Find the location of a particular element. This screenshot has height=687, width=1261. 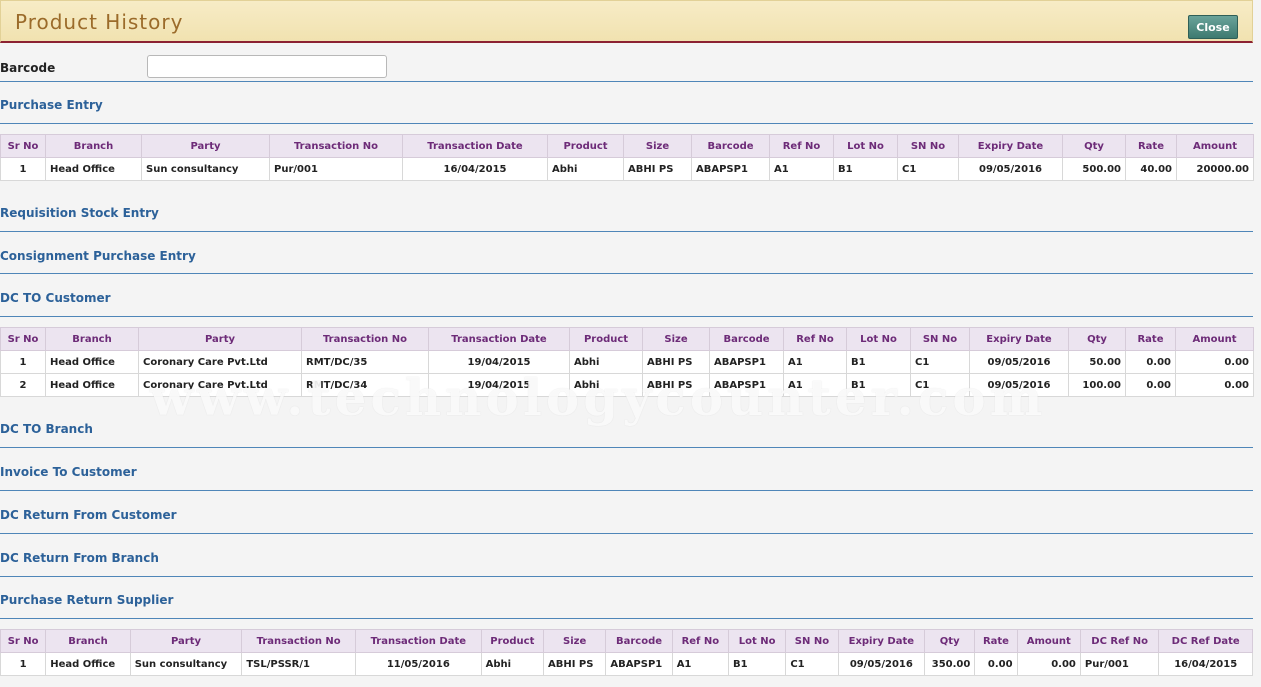

section-title: Purchase Return Supplier is located at coordinates (87, 600).